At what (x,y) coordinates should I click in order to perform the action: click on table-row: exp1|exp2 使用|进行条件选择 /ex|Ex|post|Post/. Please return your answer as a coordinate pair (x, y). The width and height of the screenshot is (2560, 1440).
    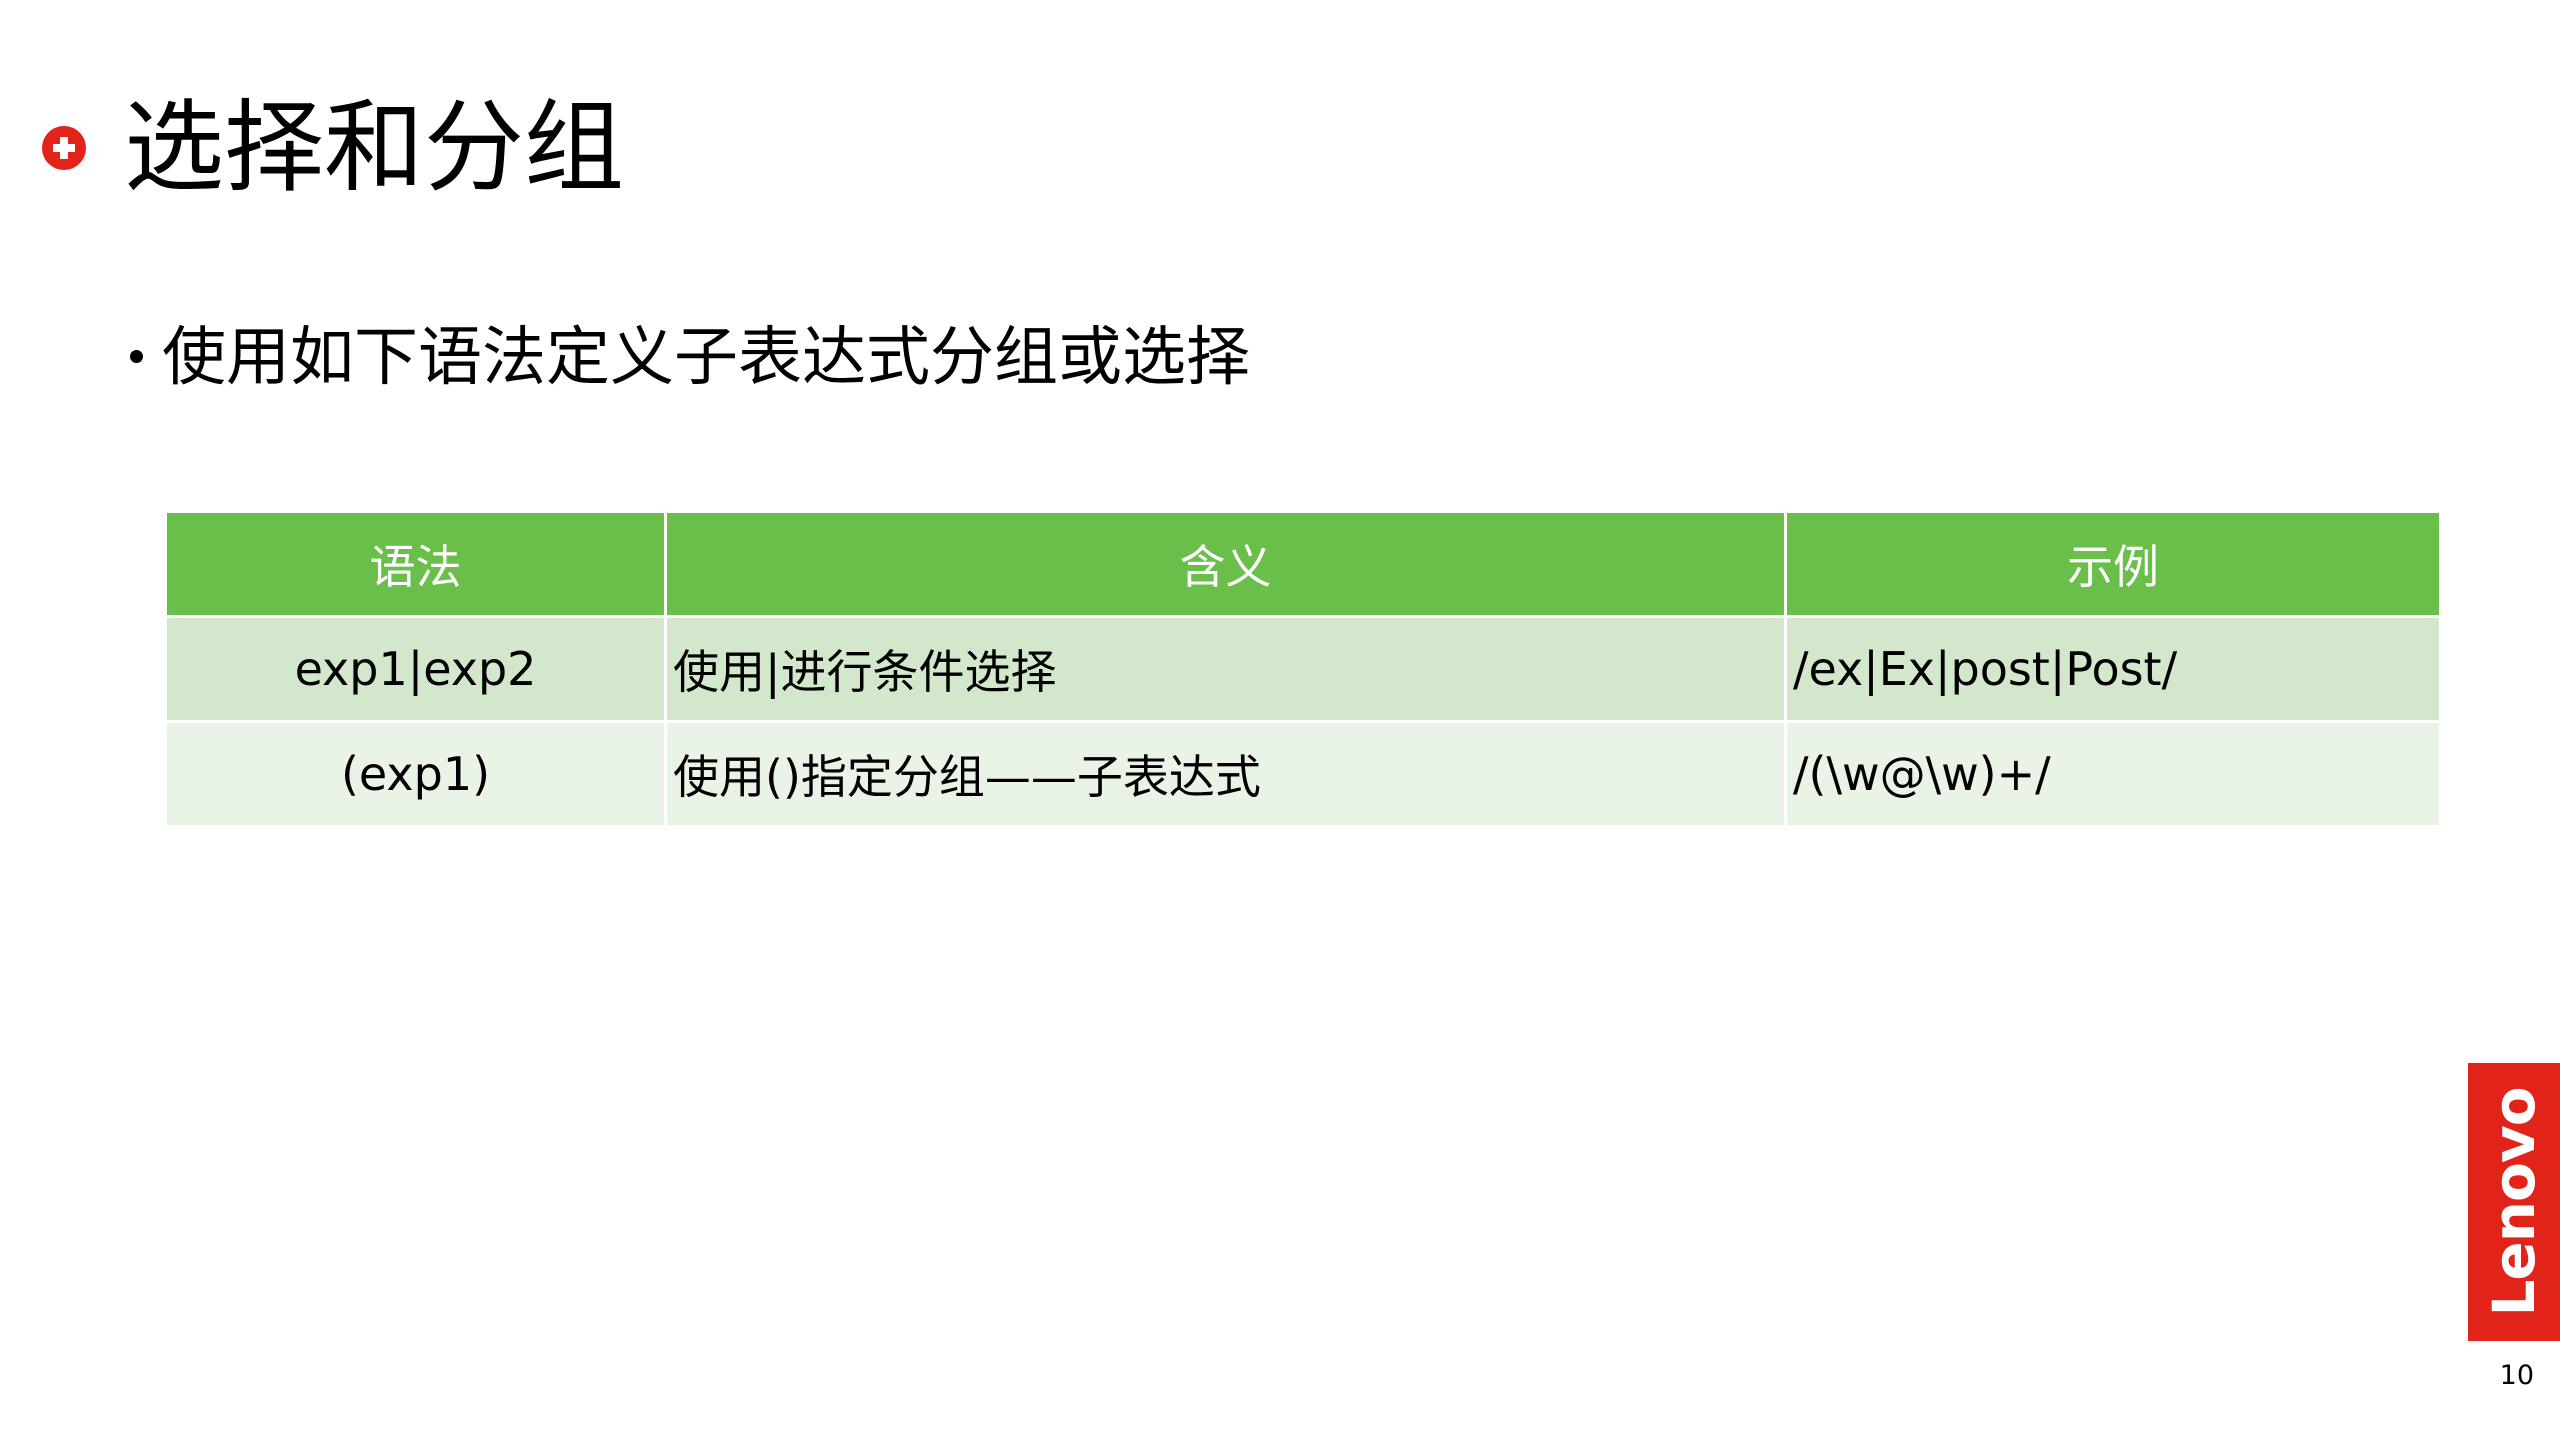
    Looking at the image, I should click on (1303, 669).